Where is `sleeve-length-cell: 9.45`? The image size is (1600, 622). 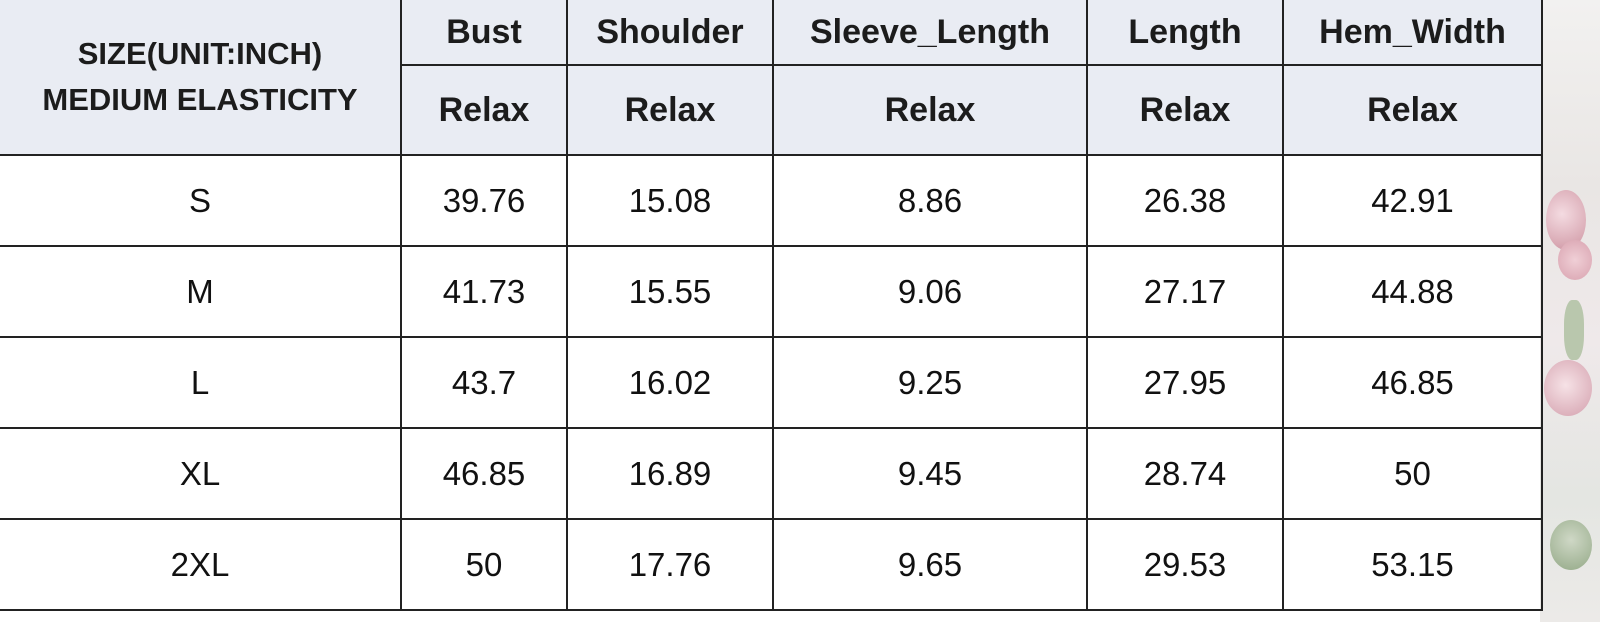
sleeve-length-cell: 9.45 is located at coordinates (930, 473).